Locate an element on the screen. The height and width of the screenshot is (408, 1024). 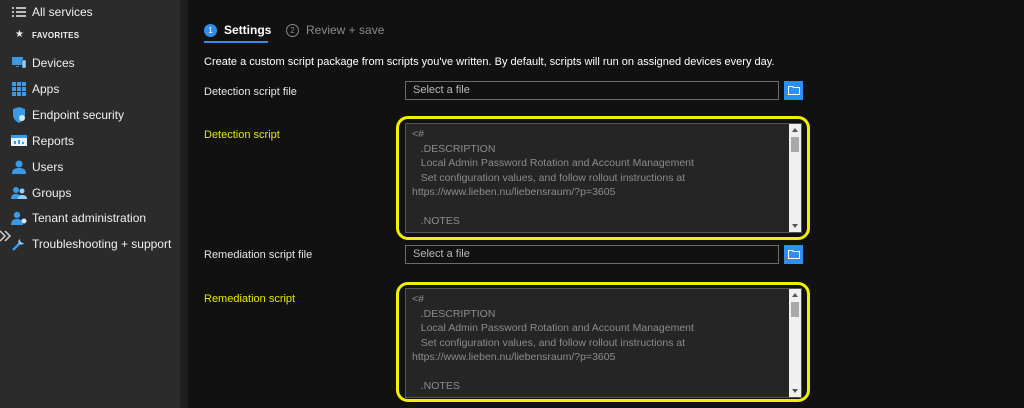
reports-icon is located at coordinates (19, 141).